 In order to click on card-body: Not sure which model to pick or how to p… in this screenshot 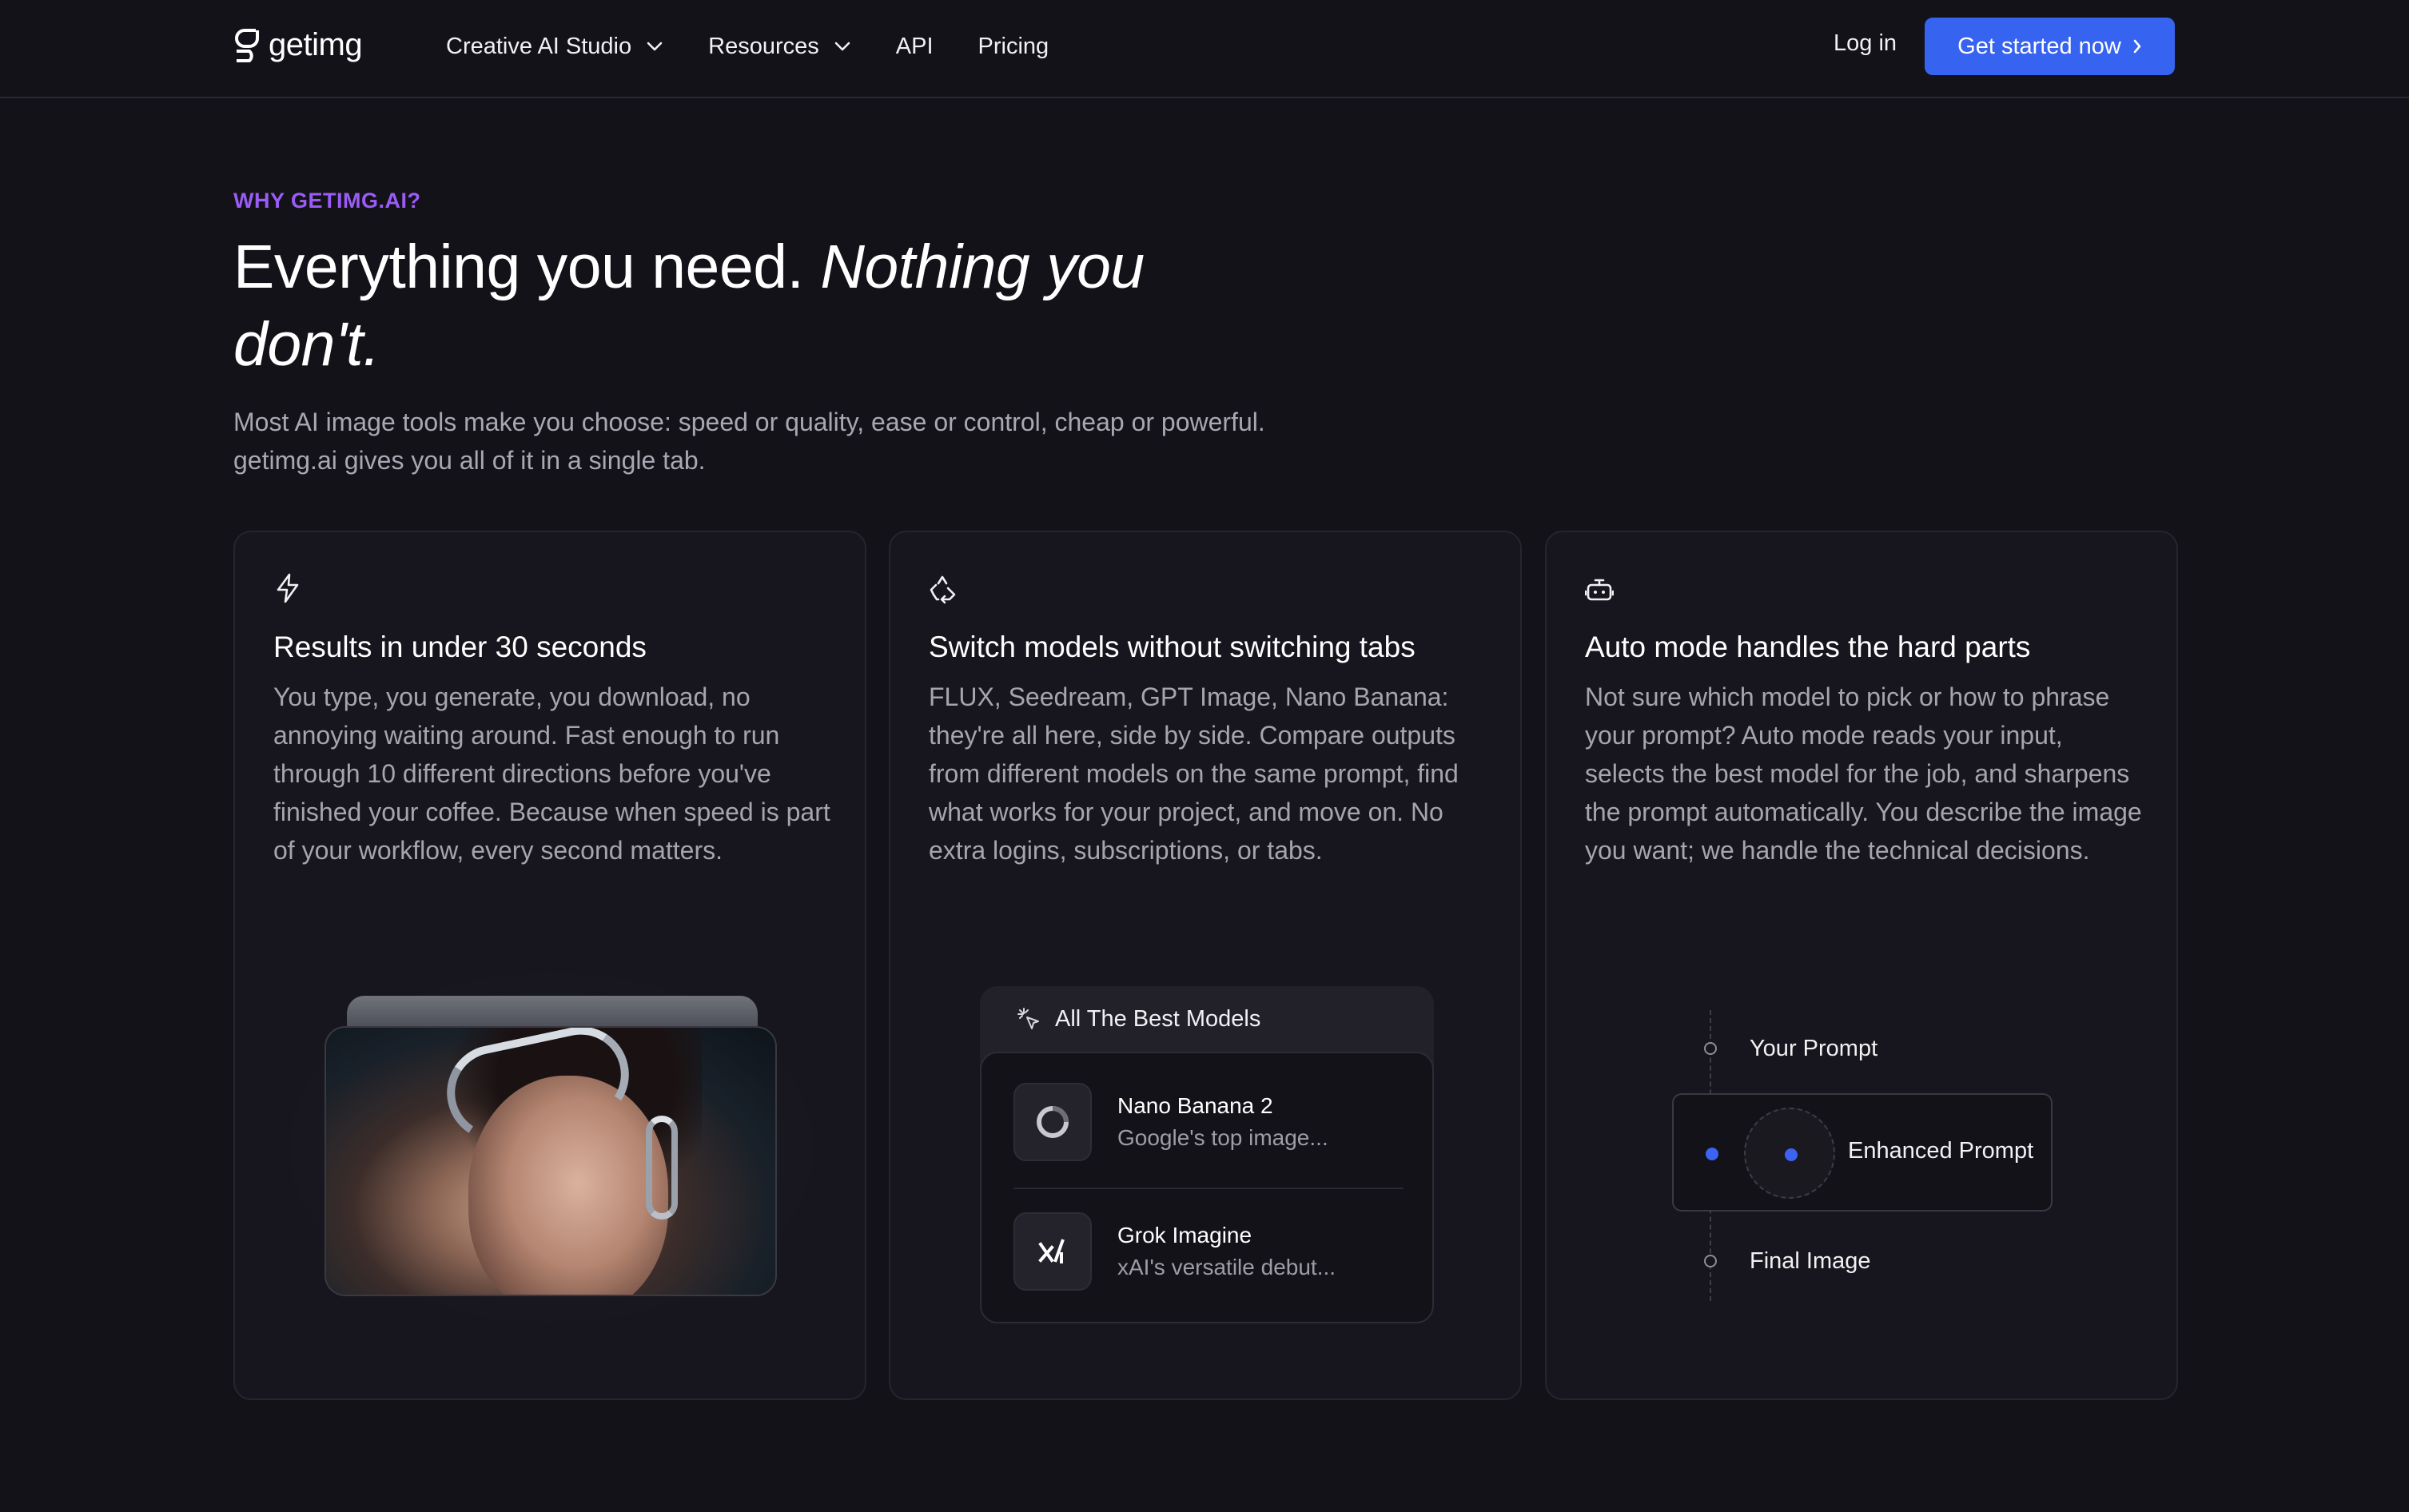, I will do `click(1863, 773)`.